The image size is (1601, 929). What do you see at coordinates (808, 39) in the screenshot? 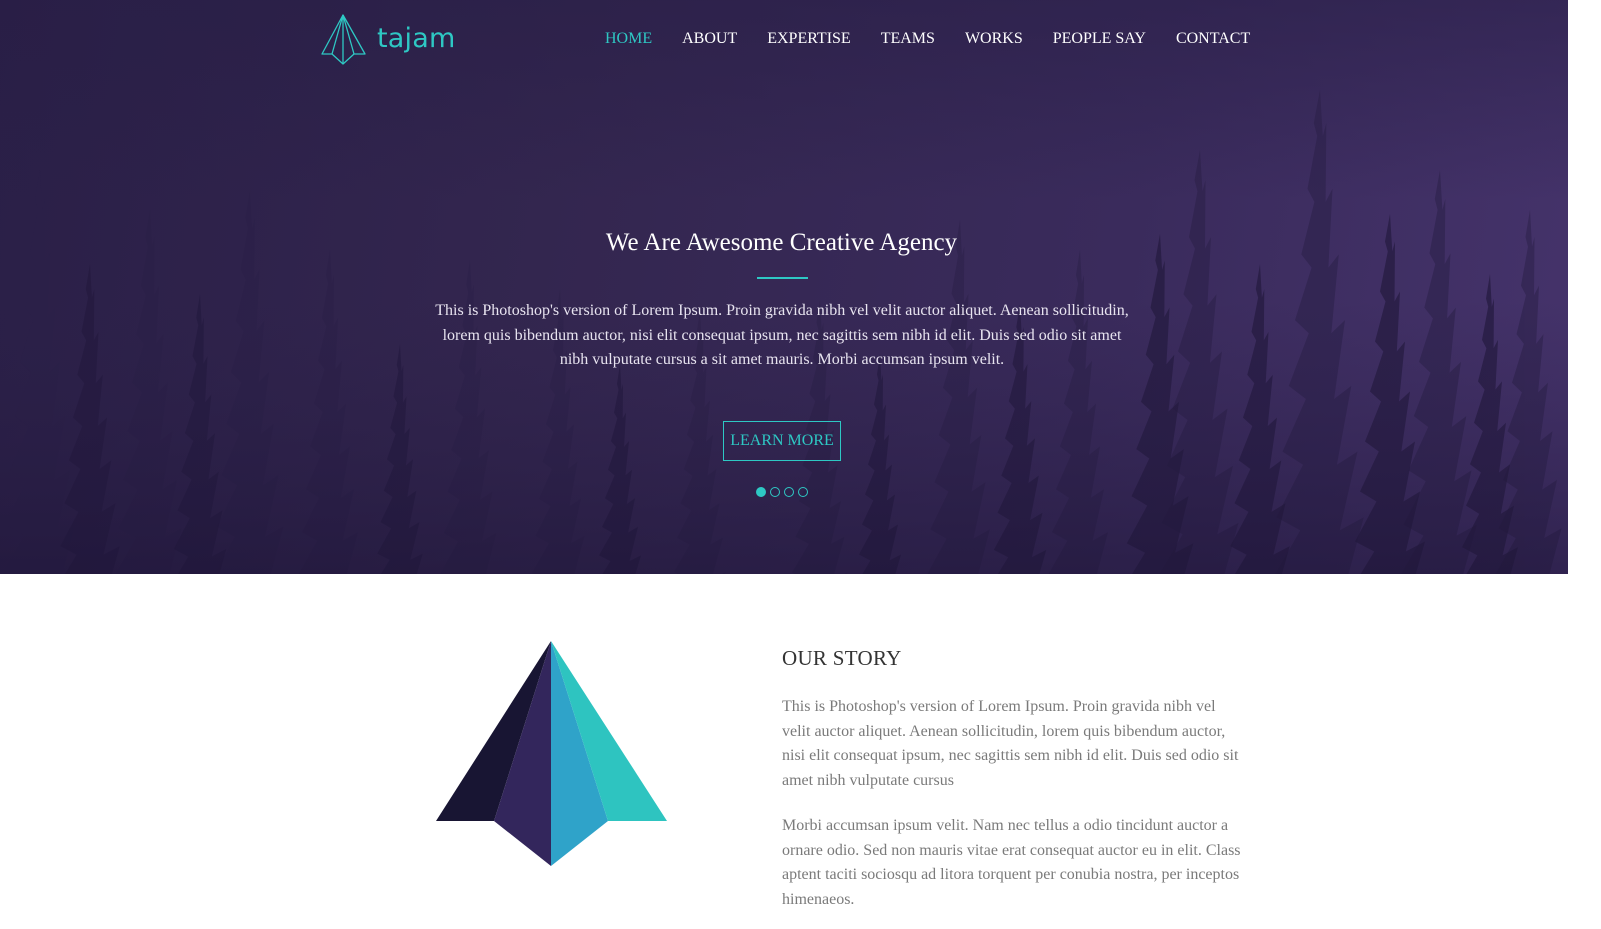
I see `nav-expertise: EXPERTISE` at bounding box center [808, 39].